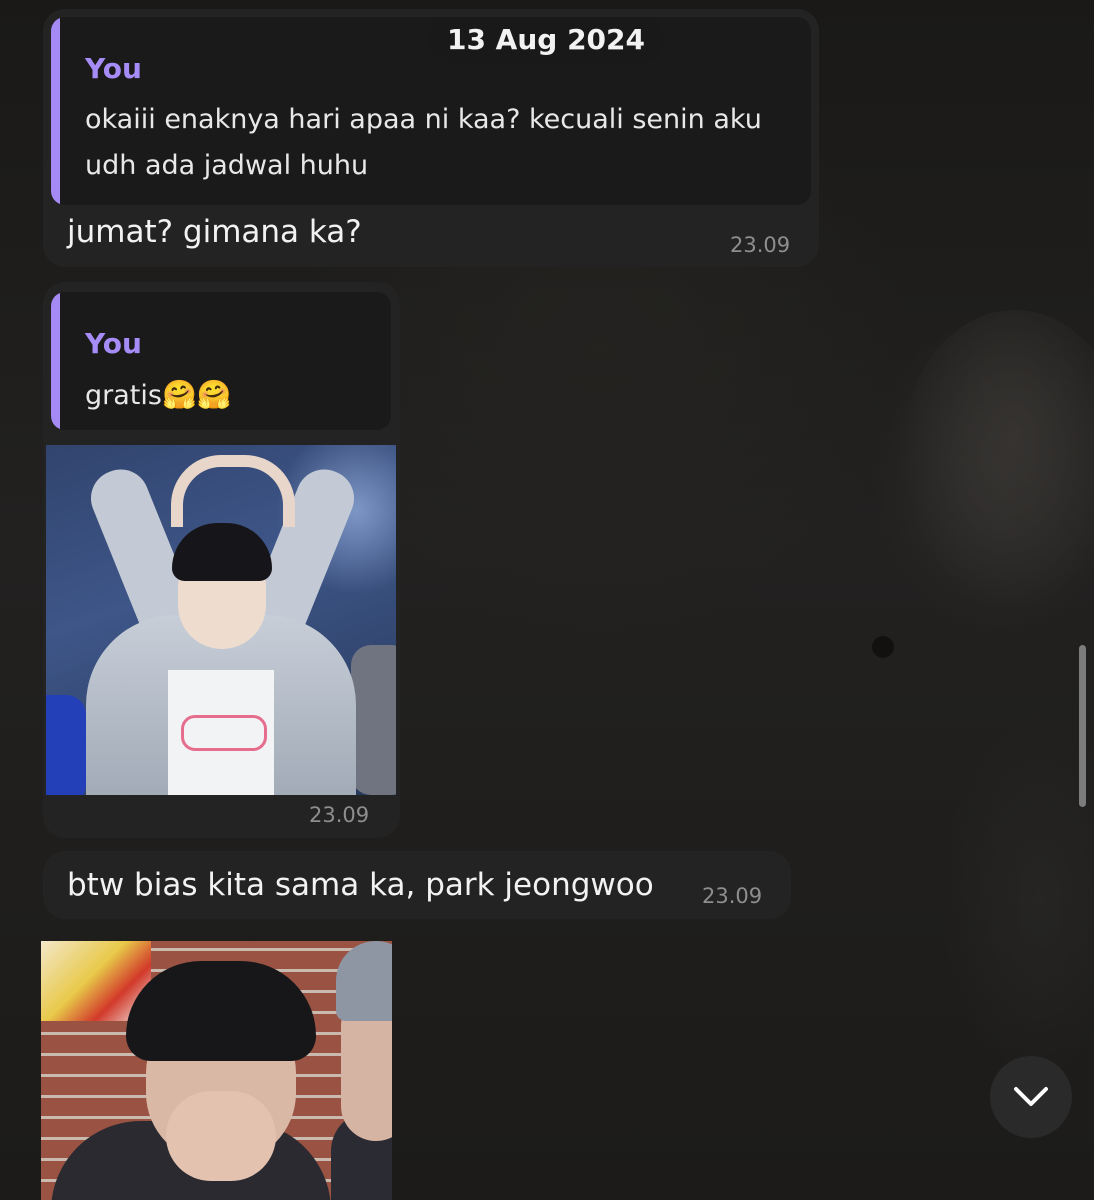 Image resolution: width=1094 pixels, height=1200 pixels. I want to click on hair, so click(222, 552).